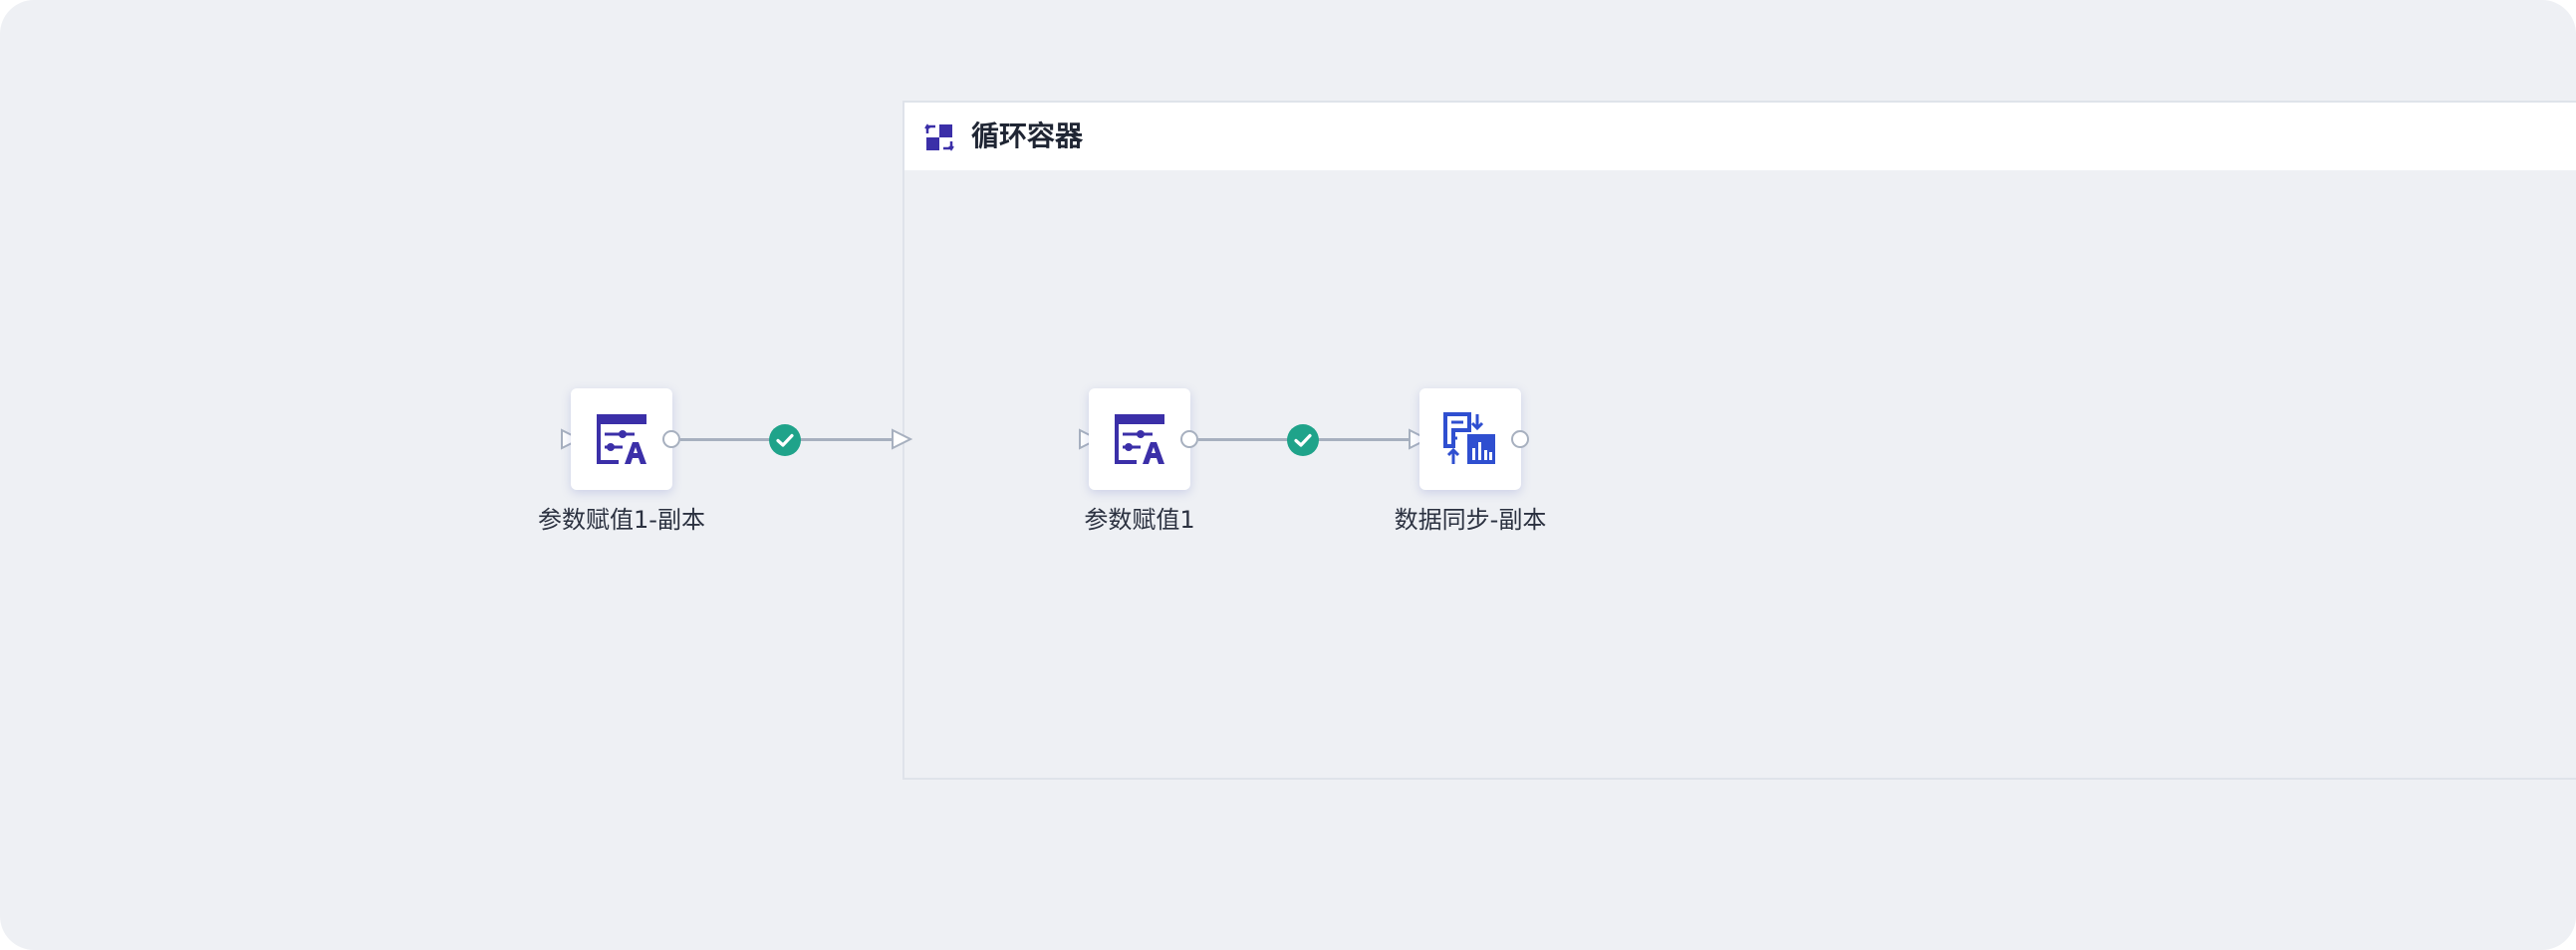 The height and width of the screenshot is (950, 2576). I want to click on data-sync-icon, so click(1469, 438).